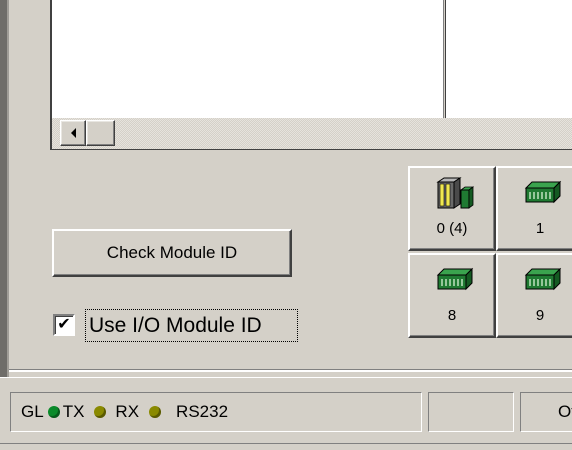 Image resolution: width=572 pixels, height=450 pixels. I want to click on list-column-divider, so click(444, 59).